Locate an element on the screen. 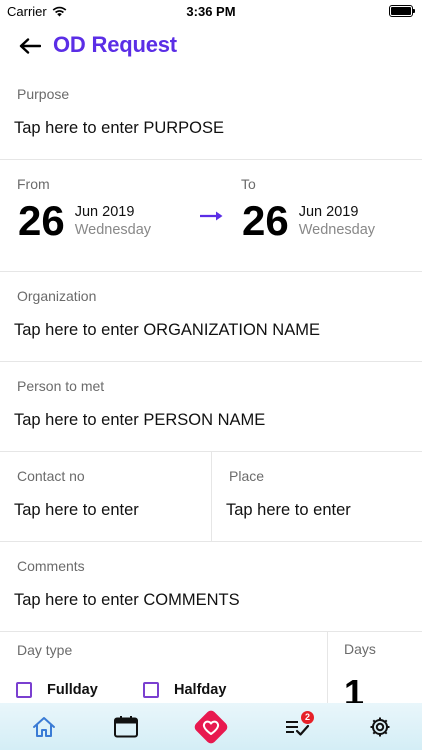 The width and height of the screenshot is (422, 750). place-label: Place is located at coordinates (247, 476).